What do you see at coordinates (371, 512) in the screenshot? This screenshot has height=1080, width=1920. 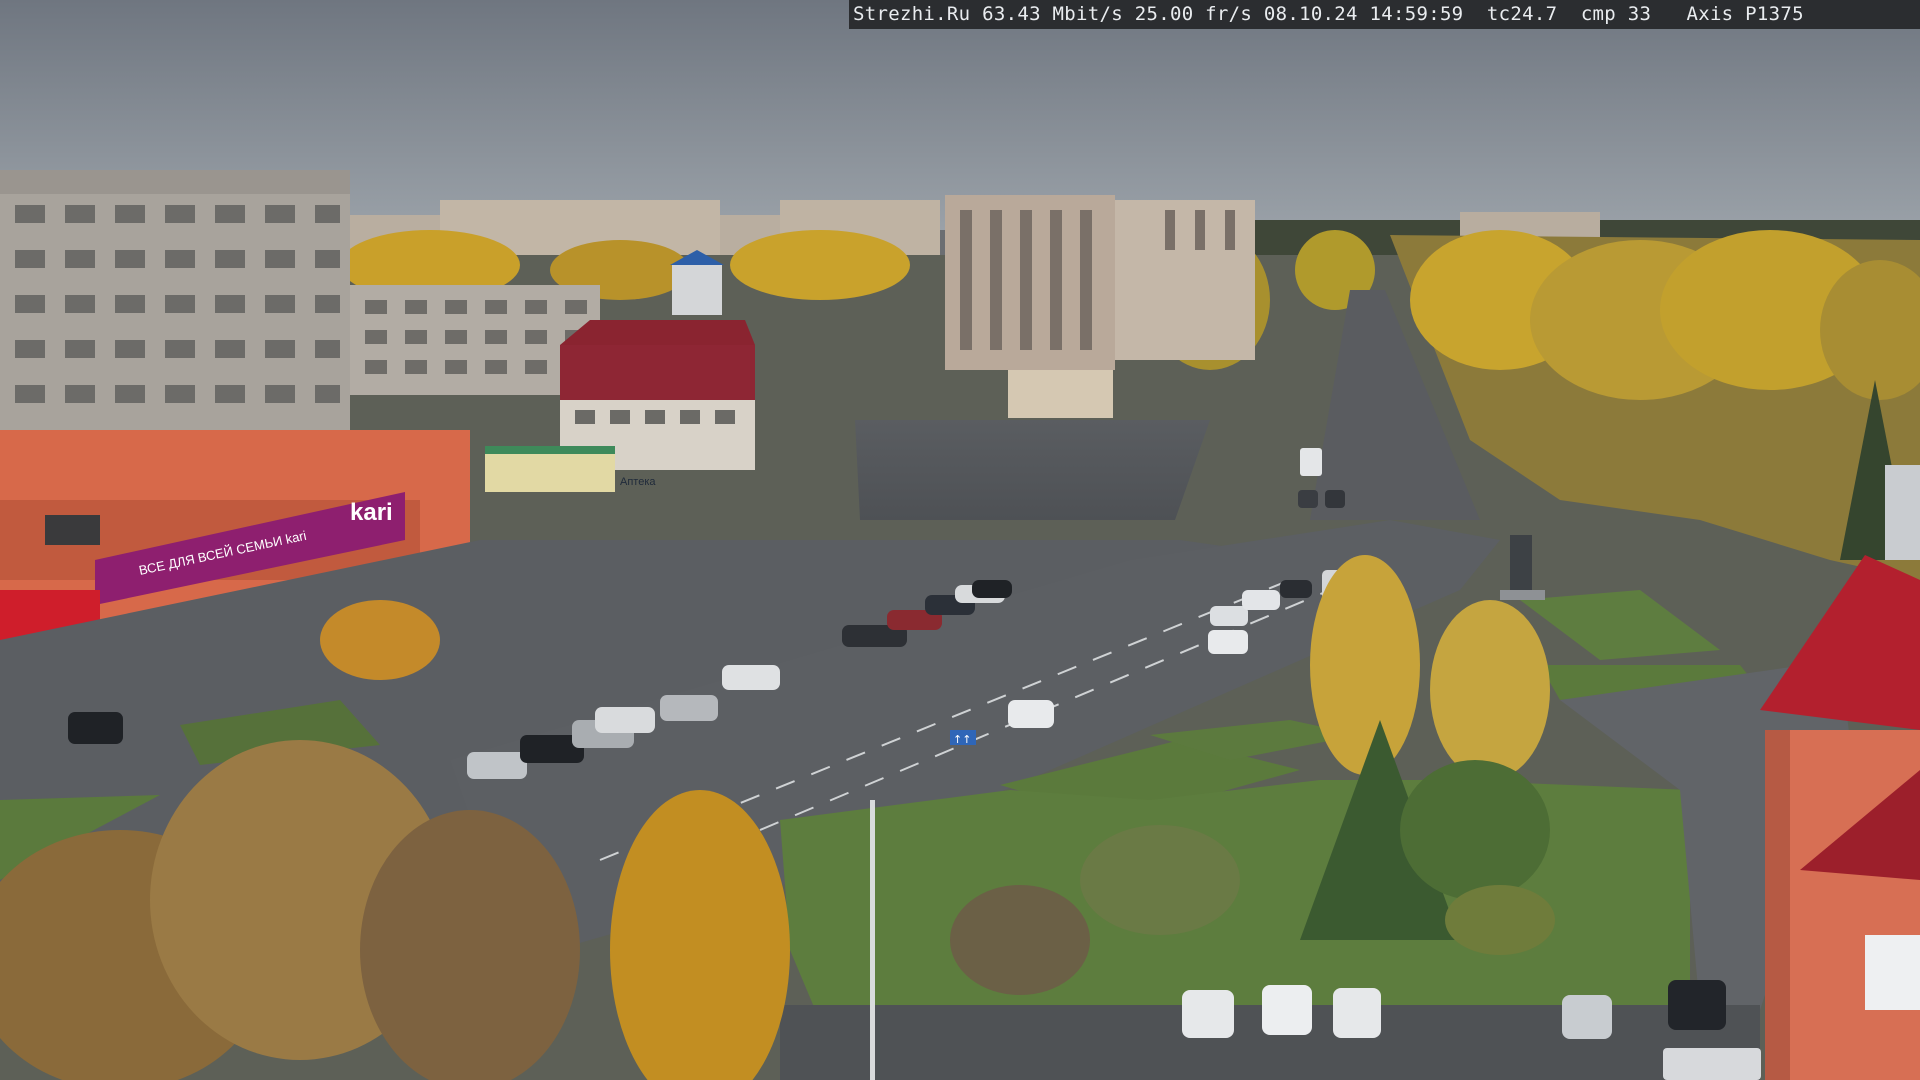 I see `kari-logo: kari` at bounding box center [371, 512].